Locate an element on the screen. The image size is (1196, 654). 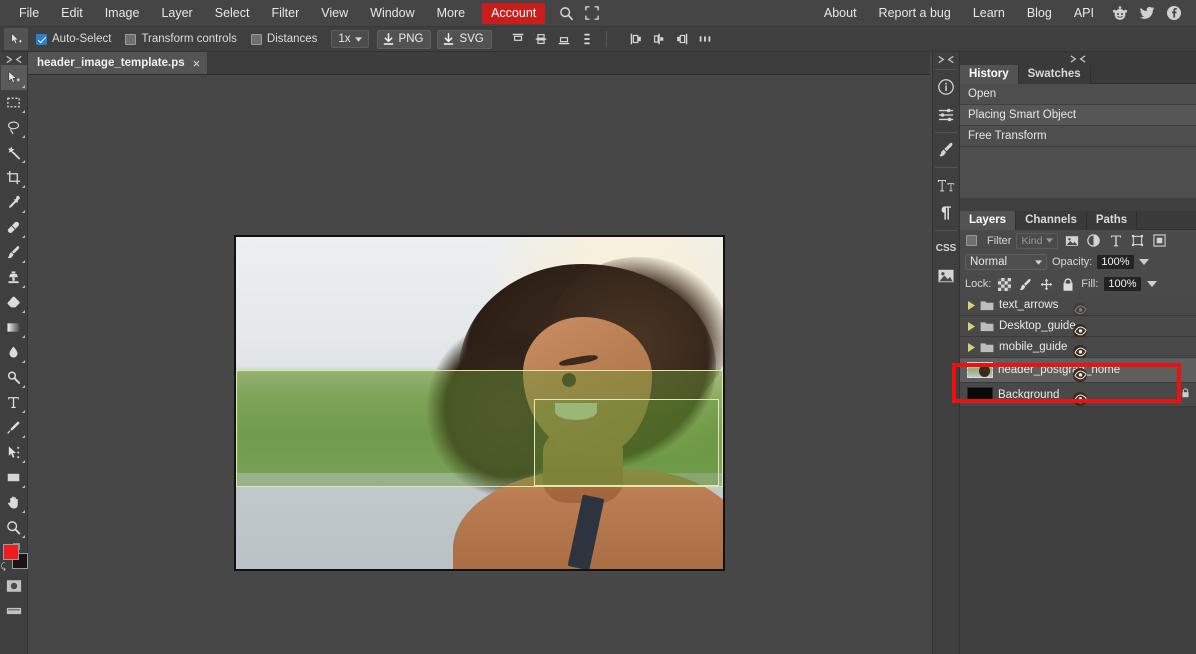
align-right-icon is located at coordinates (682, 39).